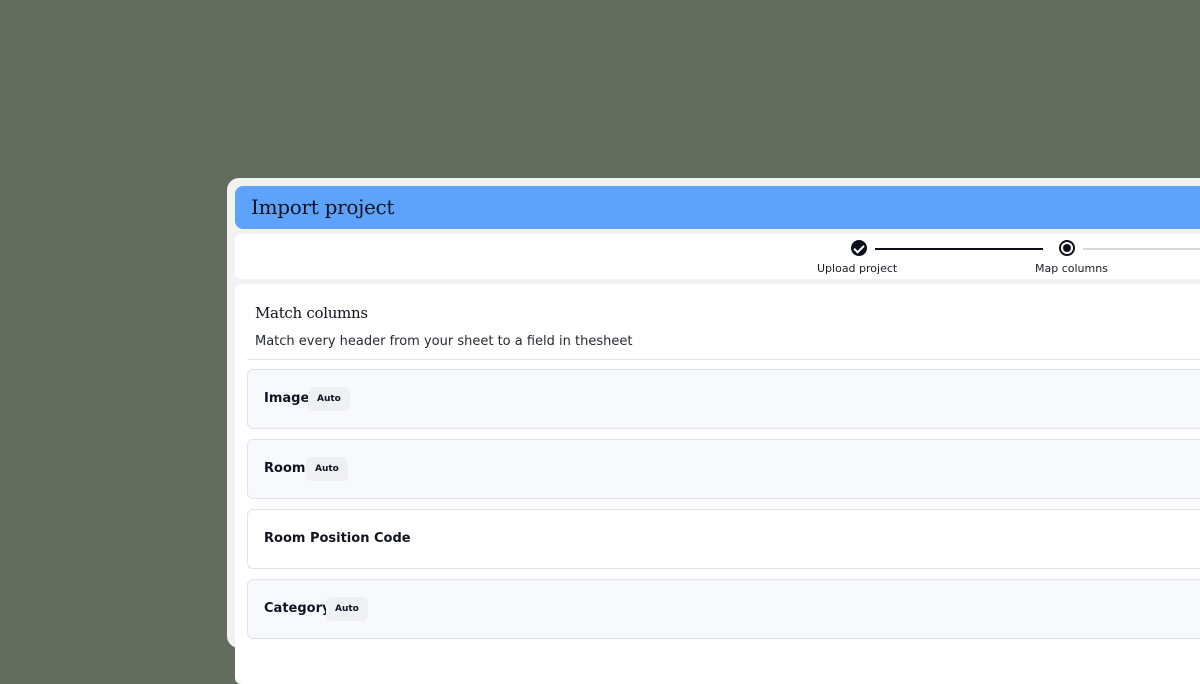  What do you see at coordinates (323, 207) in the screenshot?
I see `dialog-title: Import project` at bounding box center [323, 207].